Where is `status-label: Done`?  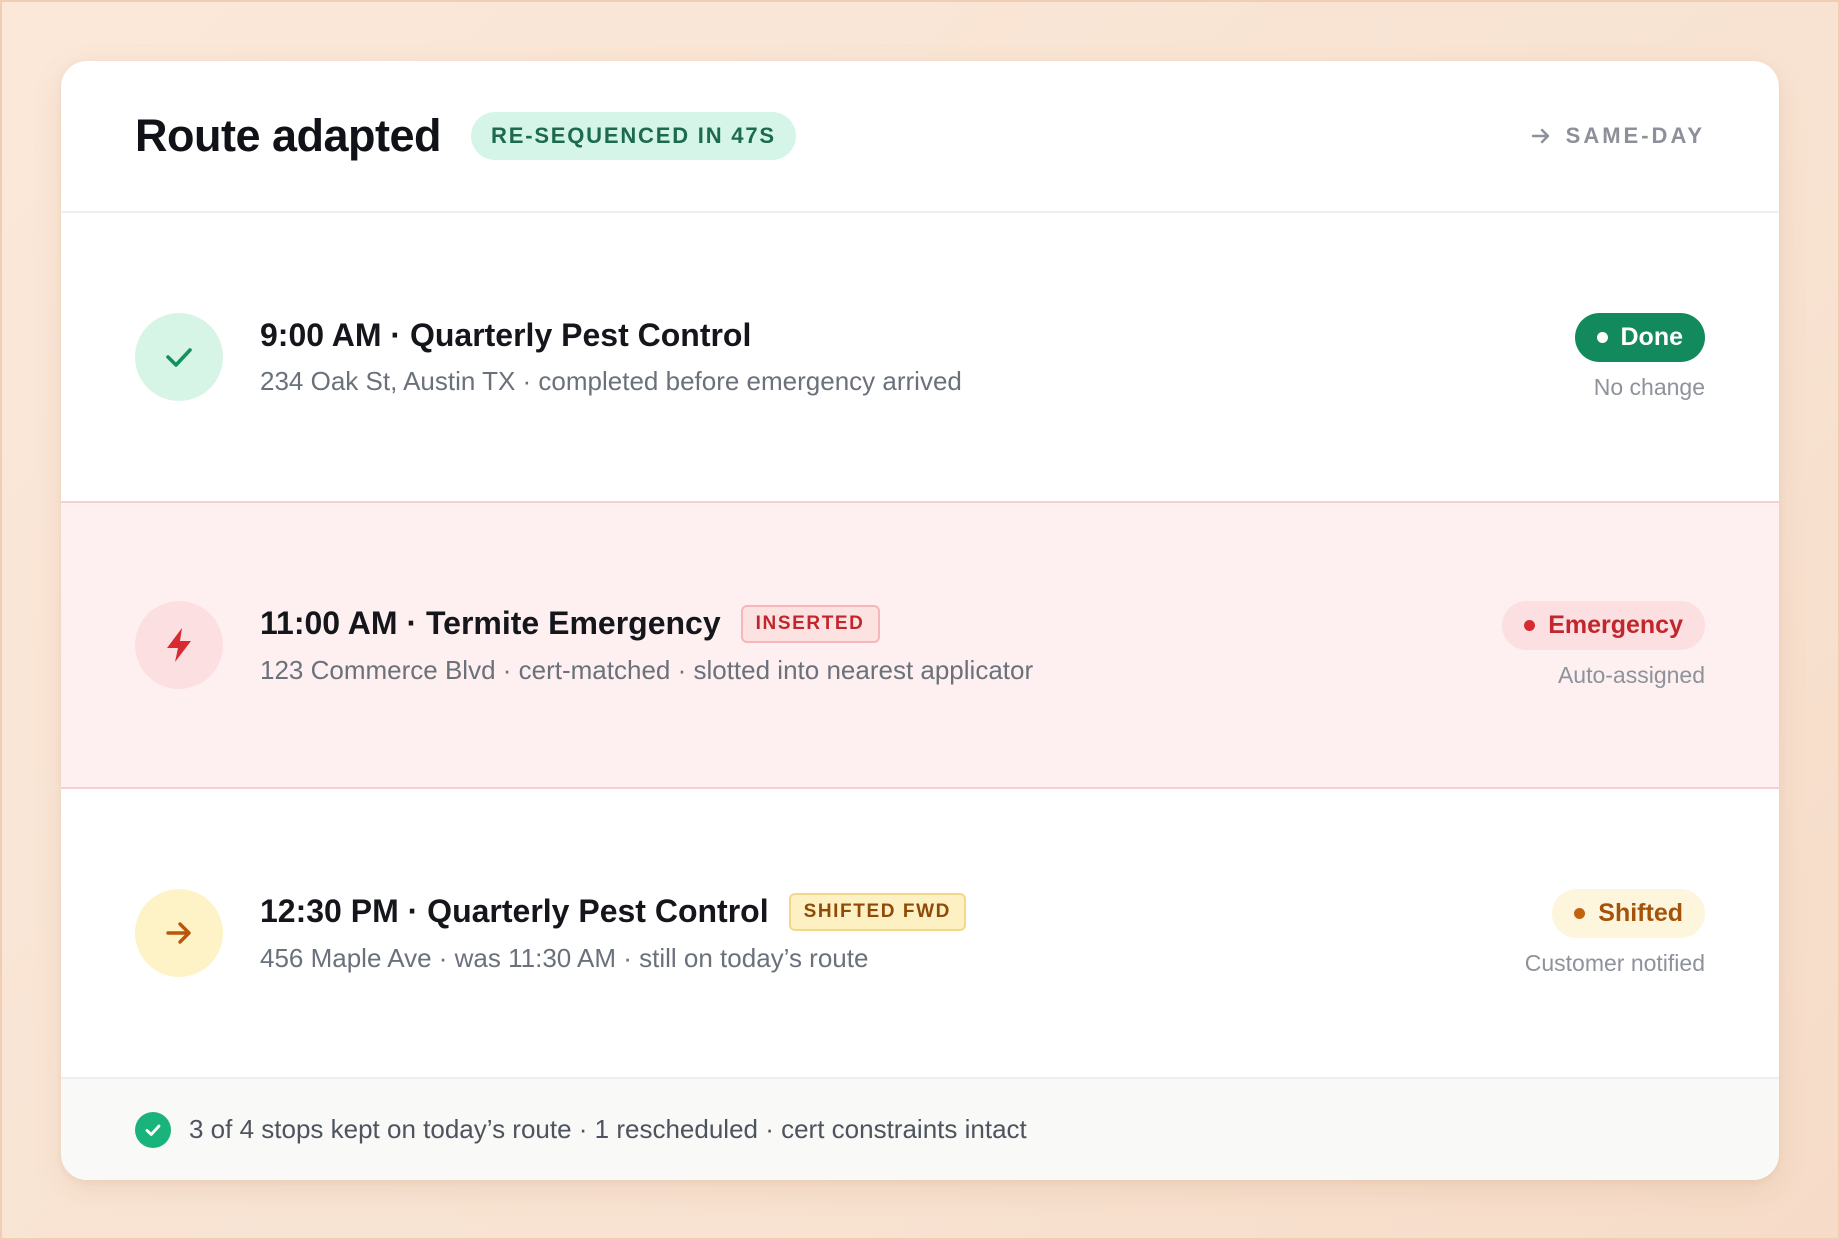
status-label: Done is located at coordinates (1652, 337).